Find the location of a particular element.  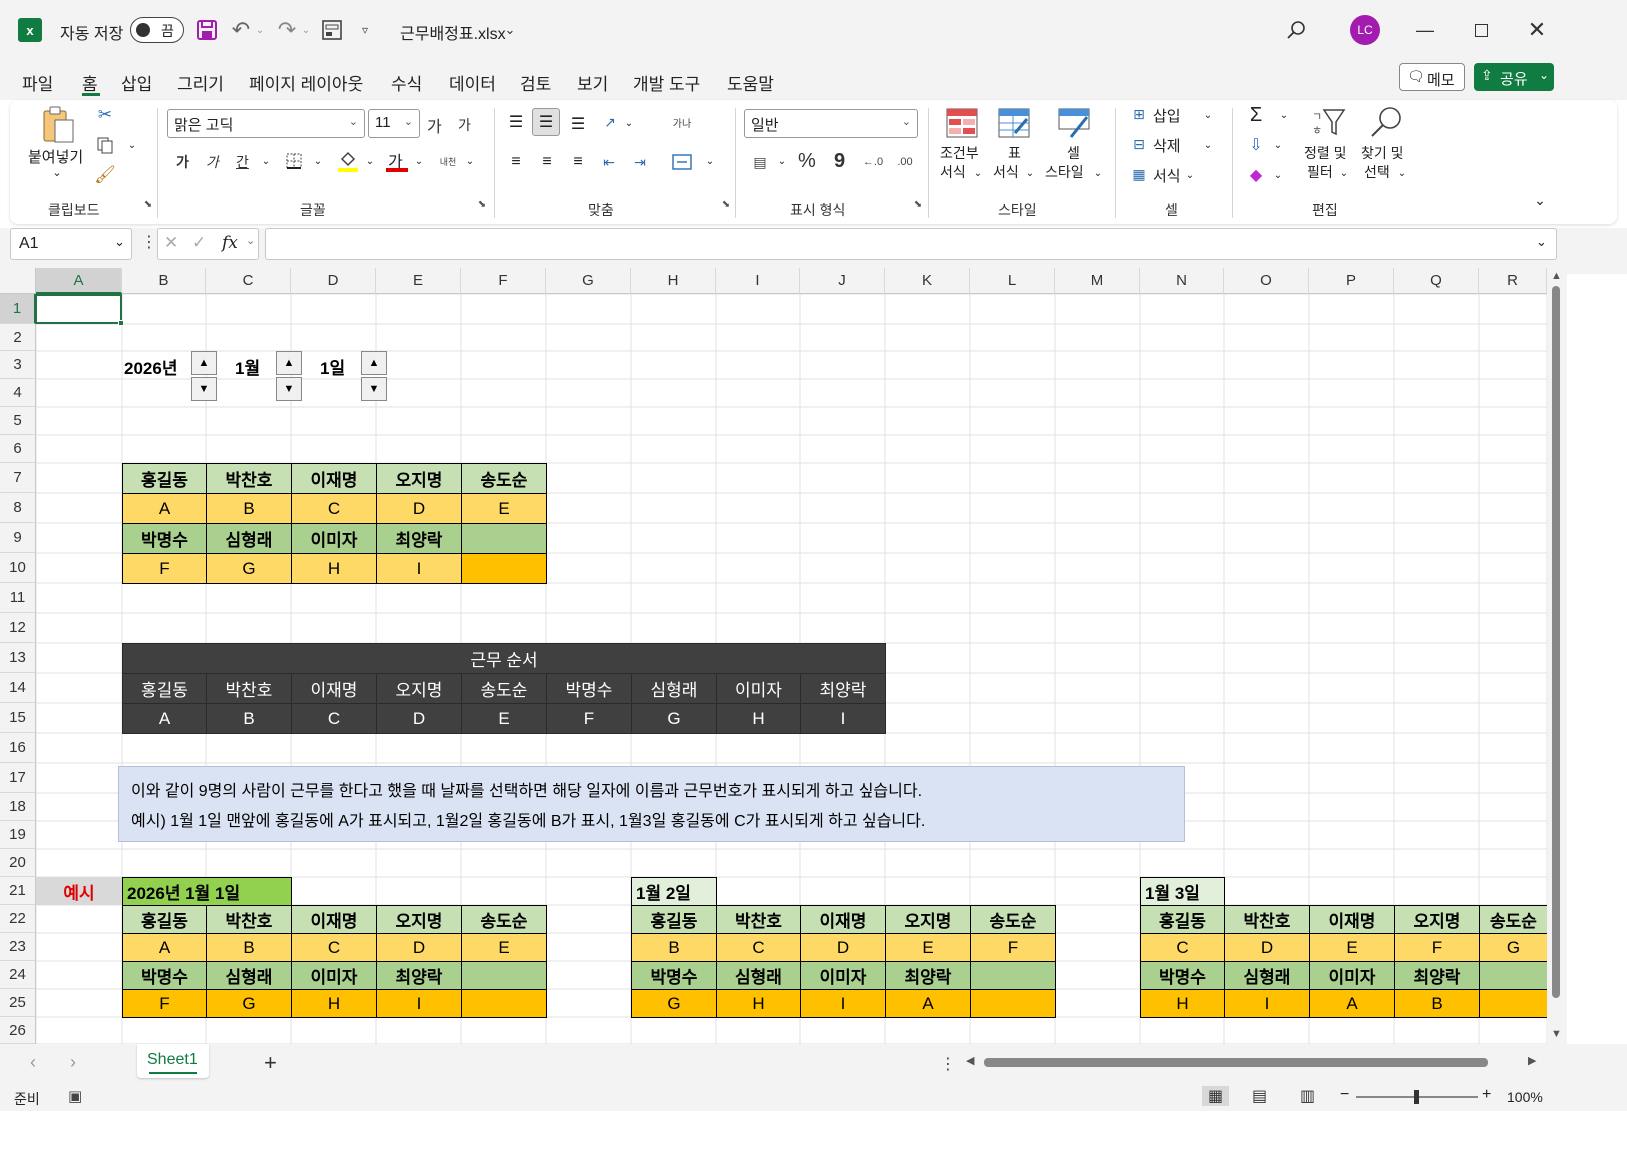

vertical-scrollbar: ▲ ▼ is located at coordinates (1557, 656).